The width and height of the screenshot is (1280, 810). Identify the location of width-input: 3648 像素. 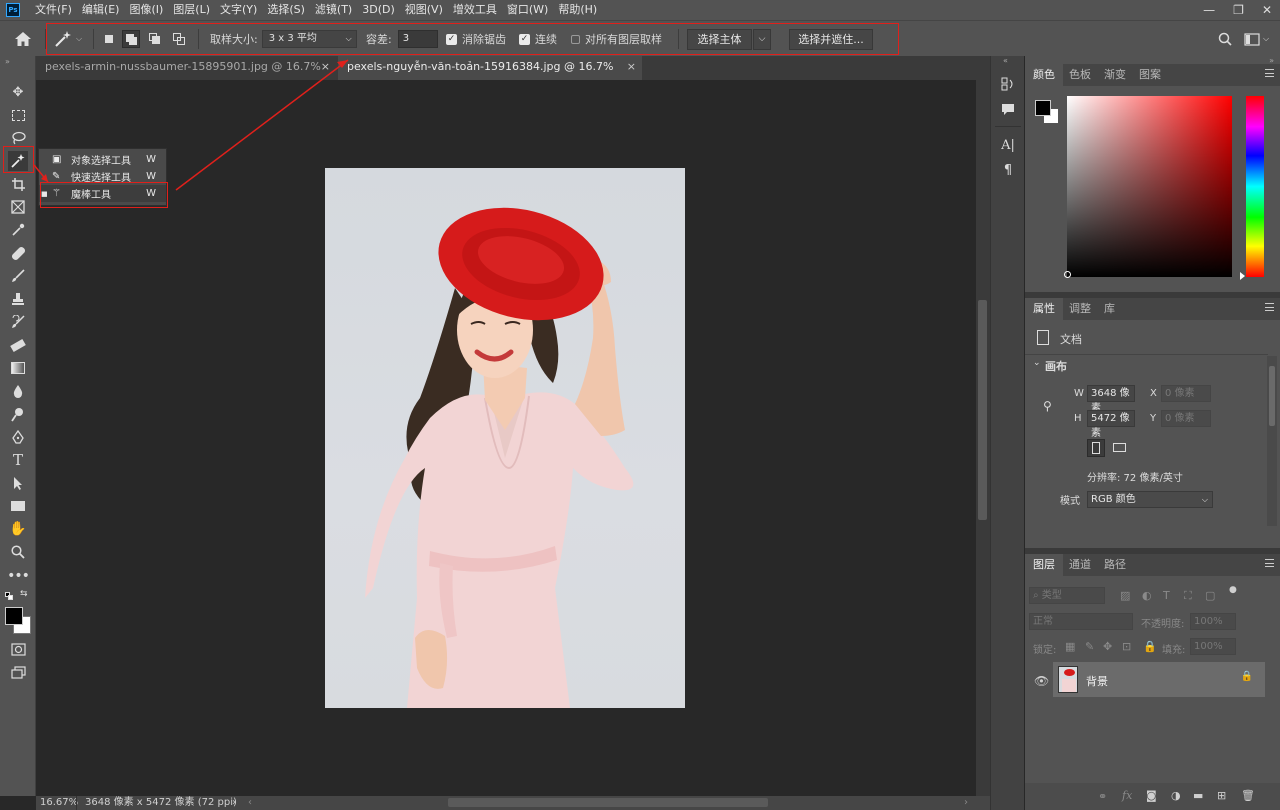
(1111, 399).